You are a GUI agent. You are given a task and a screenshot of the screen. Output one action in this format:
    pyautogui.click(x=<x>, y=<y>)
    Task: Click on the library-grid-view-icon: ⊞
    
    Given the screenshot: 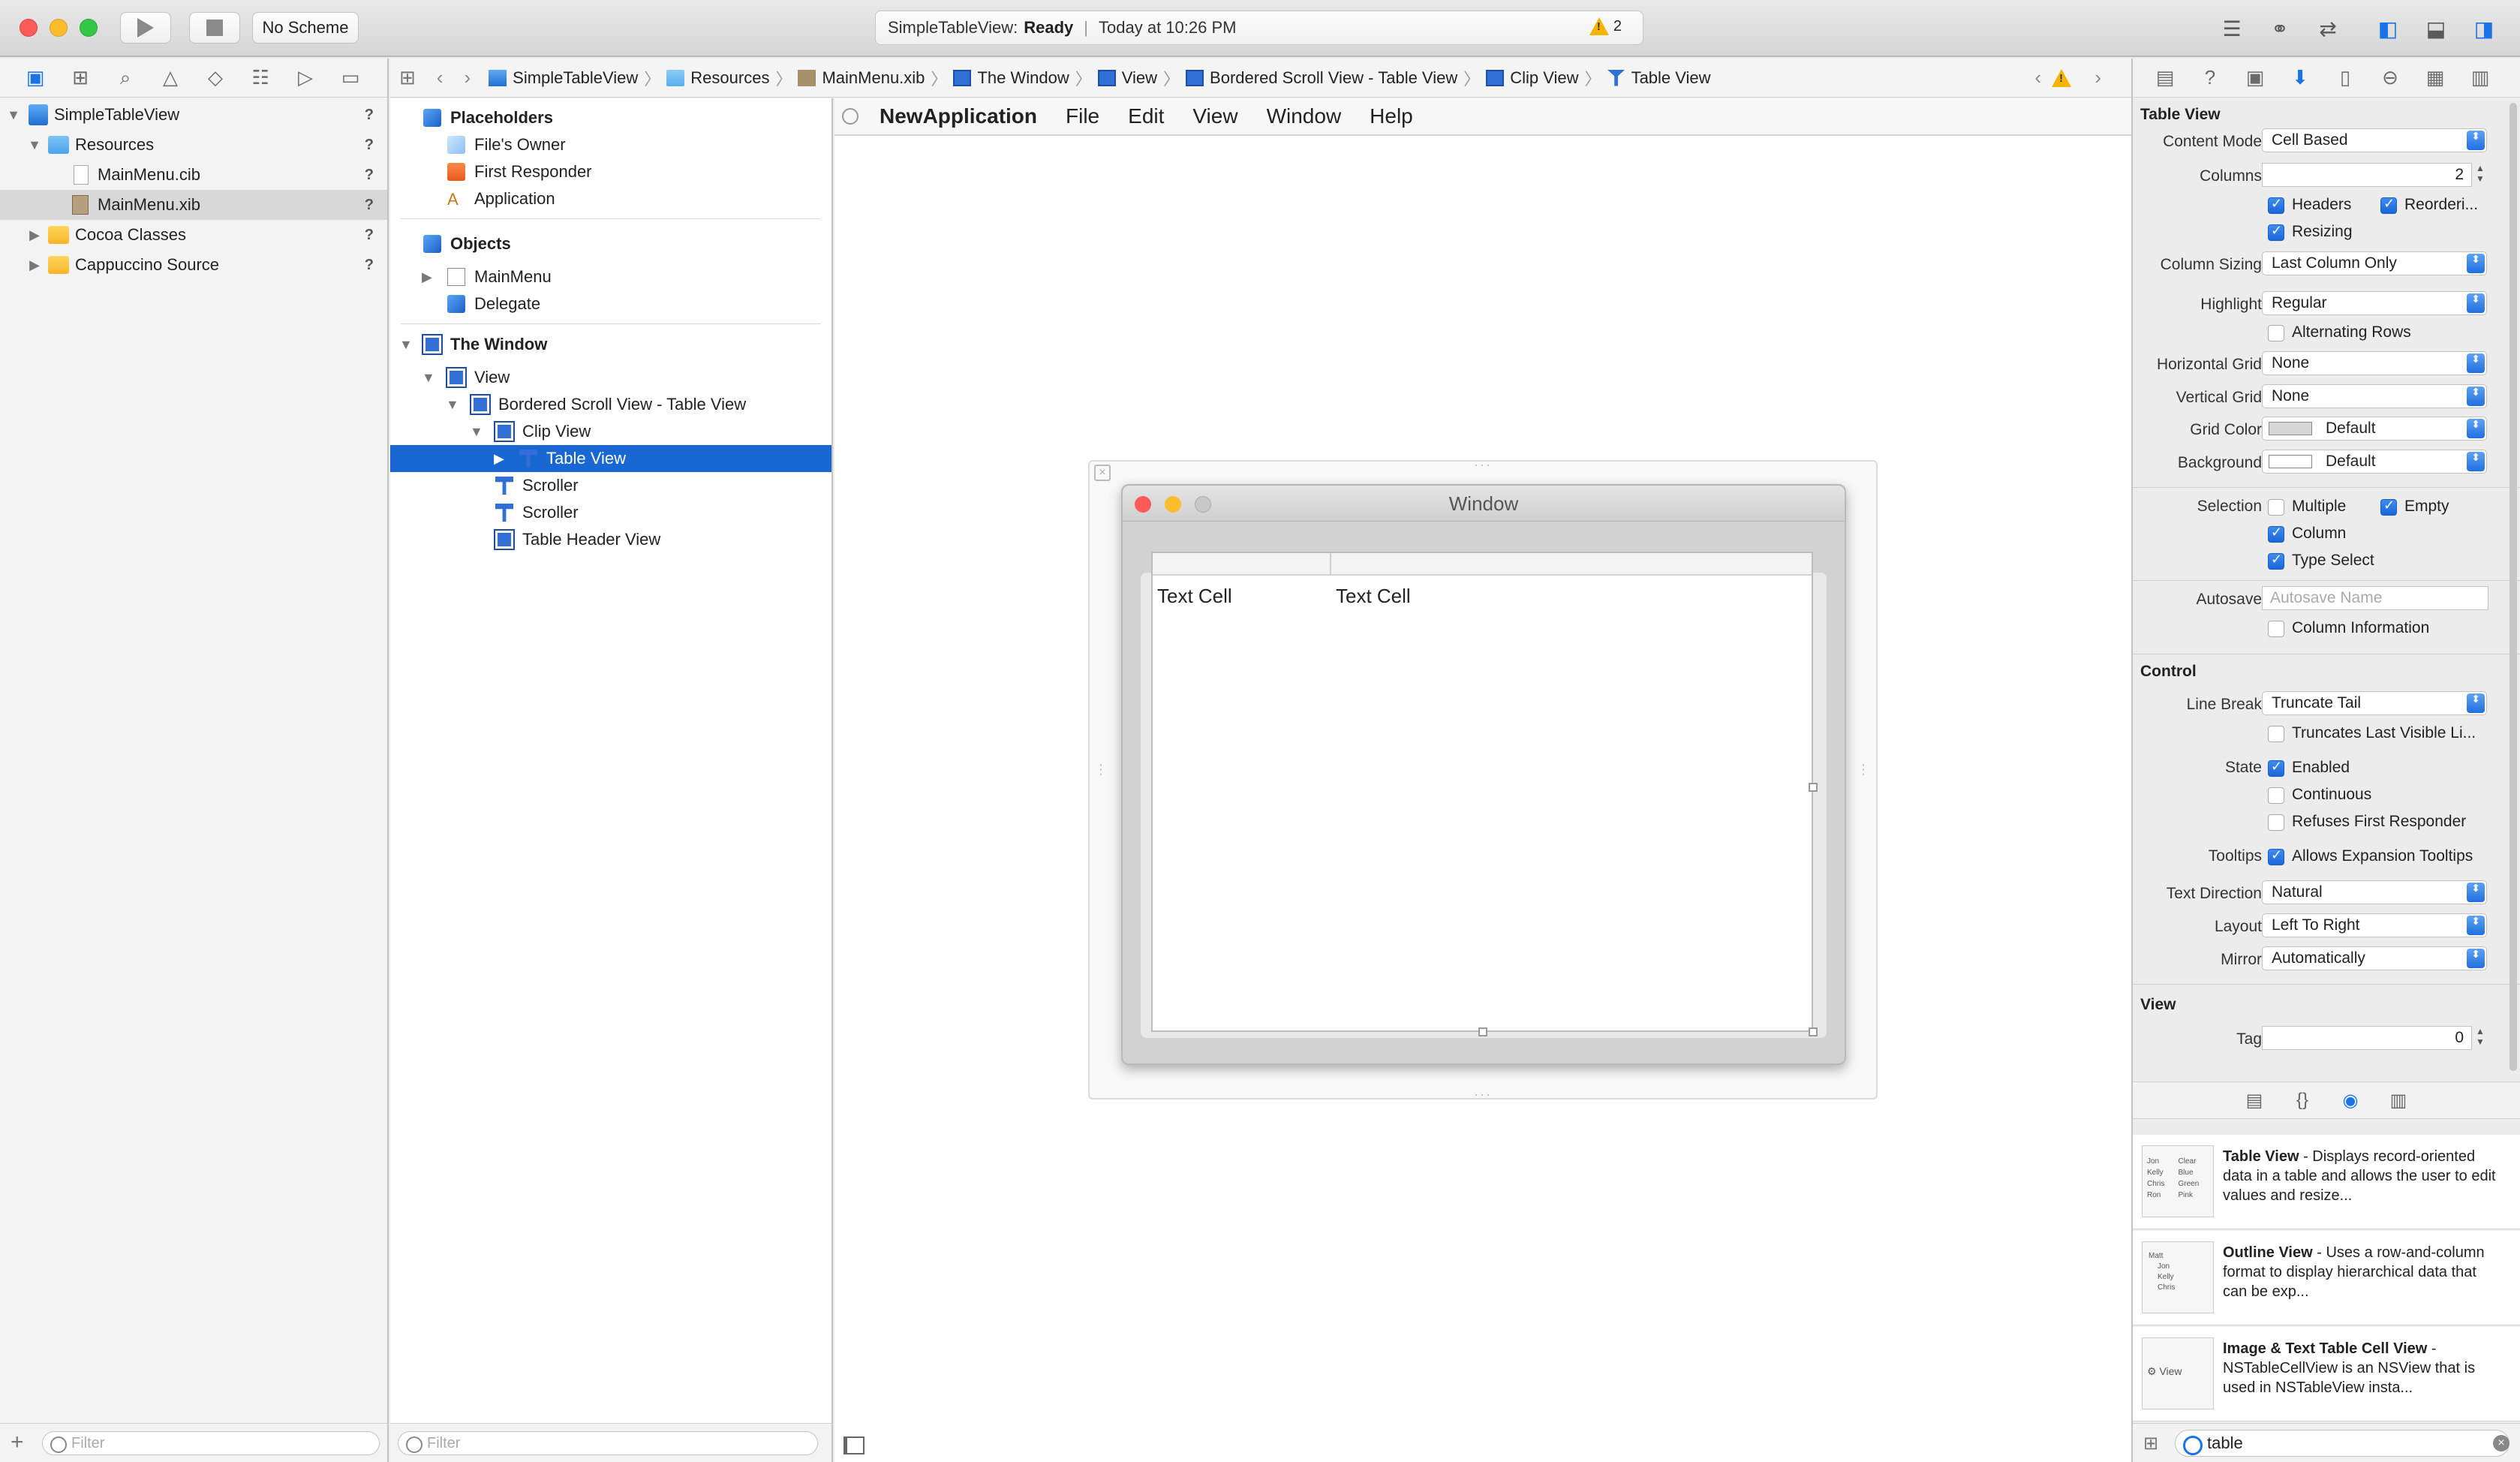 What is the action you would take?
    pyautogui.click(x=2153, y=1443)
    